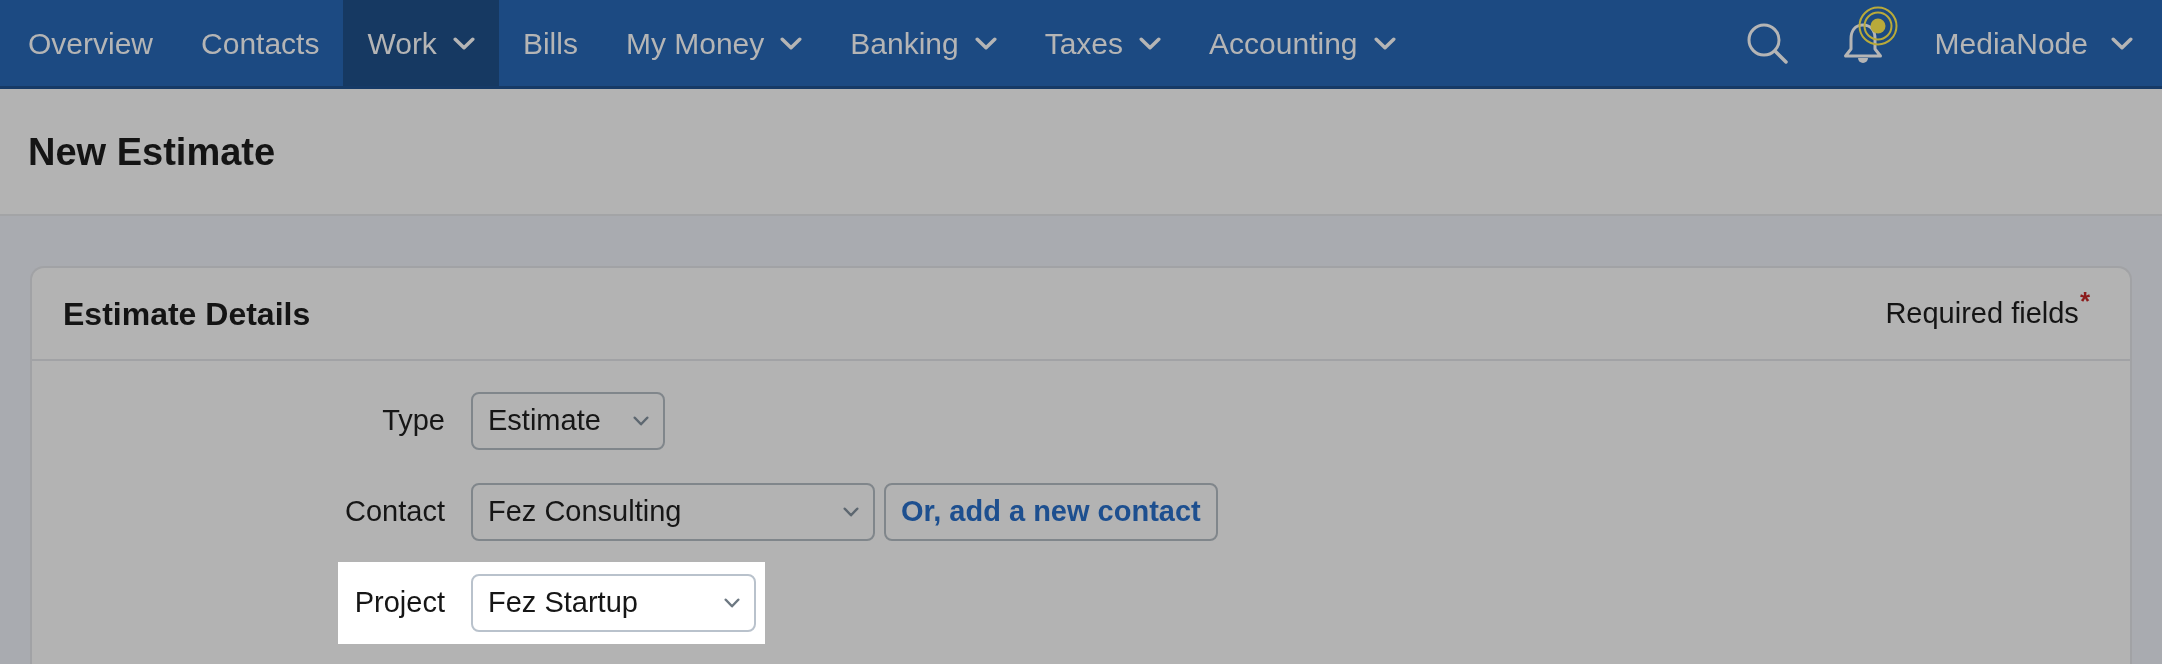 The width and height of the screenshot is (2162, 664). What do you see at coordinates (187, 313) in the screenshot?
I see `card-title: Estimate Details` at bounding box center [187, 313].